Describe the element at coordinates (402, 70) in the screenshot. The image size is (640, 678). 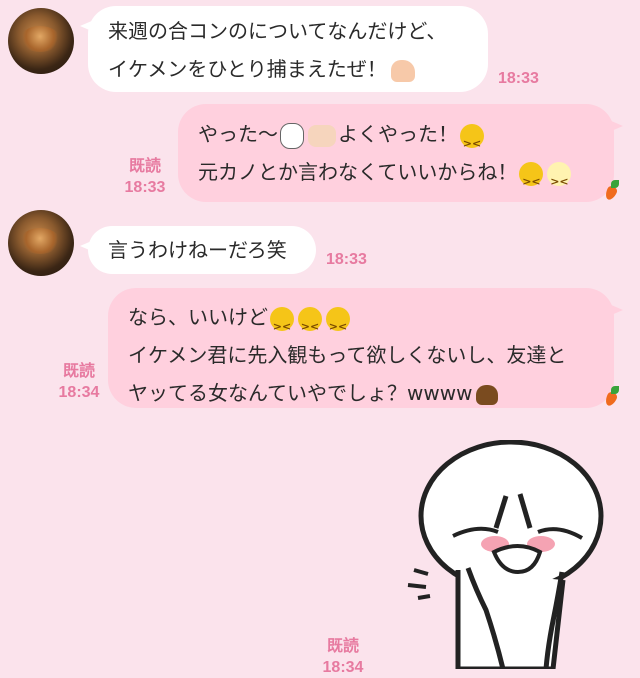
I see `muscle-icon` at that location.